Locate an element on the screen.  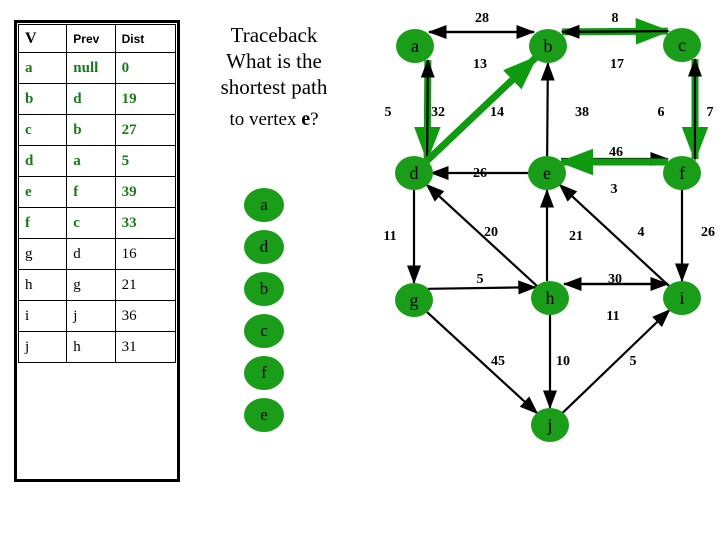
edge-weight-e-b: 38 is located at coordinates (582, 112).